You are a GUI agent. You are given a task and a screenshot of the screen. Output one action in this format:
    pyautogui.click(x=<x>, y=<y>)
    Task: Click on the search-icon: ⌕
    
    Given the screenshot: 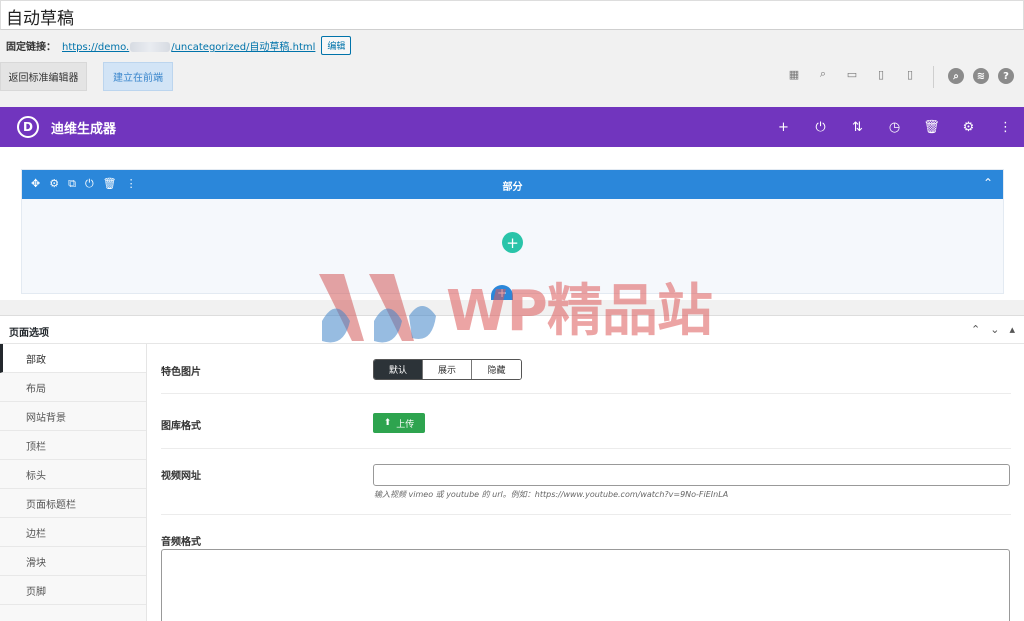 What is the action you would take?
    pyautogui.click(x=956, y=76)
    